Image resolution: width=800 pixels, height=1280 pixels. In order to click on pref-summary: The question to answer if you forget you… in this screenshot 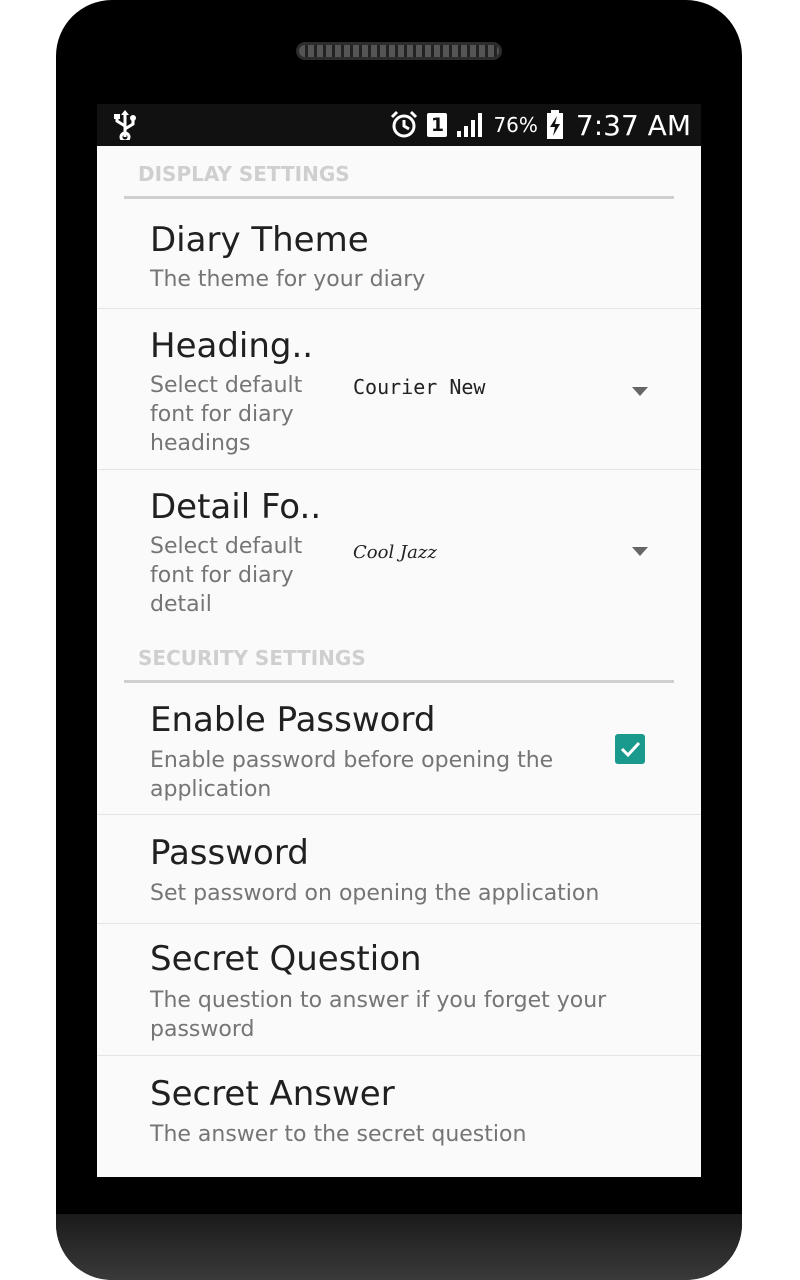, I will do `click(378, 1015)`.